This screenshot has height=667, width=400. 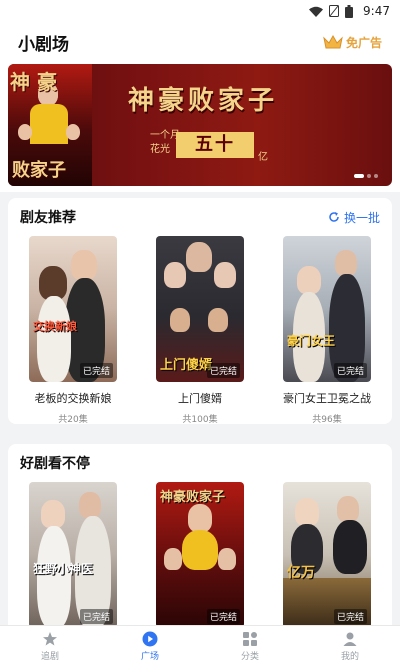 What do you see at coordinates (39, 170) in the screenshot?
I see `banner-poster-text-bottom: 败家子` at bounding box center [39, 170].